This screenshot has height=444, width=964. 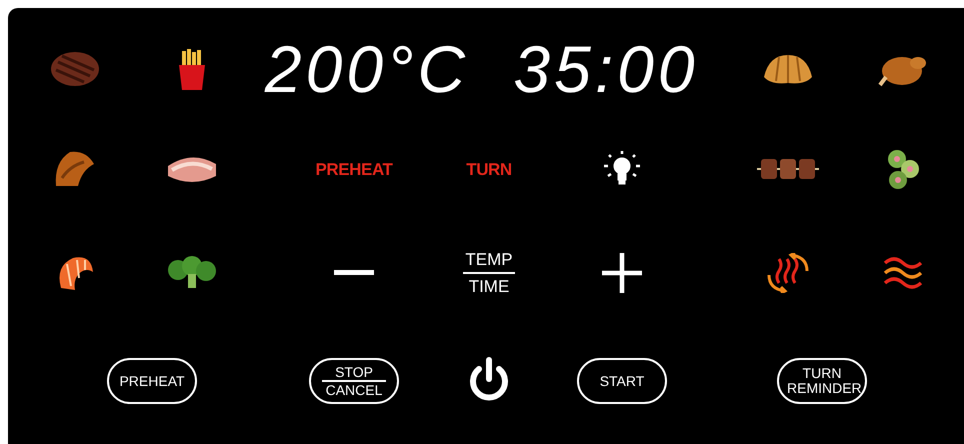 I want to click on indicator-label: PREHEAT, so click(x=354, y=169).